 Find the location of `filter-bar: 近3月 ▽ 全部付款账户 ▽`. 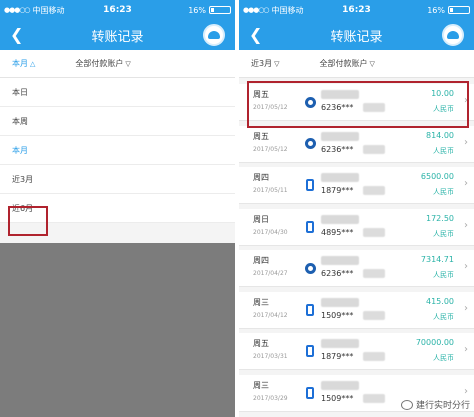

filter-bar: 近3月 ▽ 全部付款账户 ▽ is located at coordinates (356, 64).